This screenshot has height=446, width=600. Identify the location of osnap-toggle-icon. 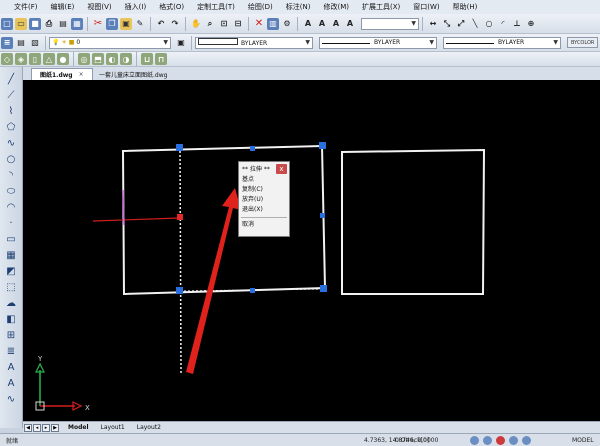
(526, 440).